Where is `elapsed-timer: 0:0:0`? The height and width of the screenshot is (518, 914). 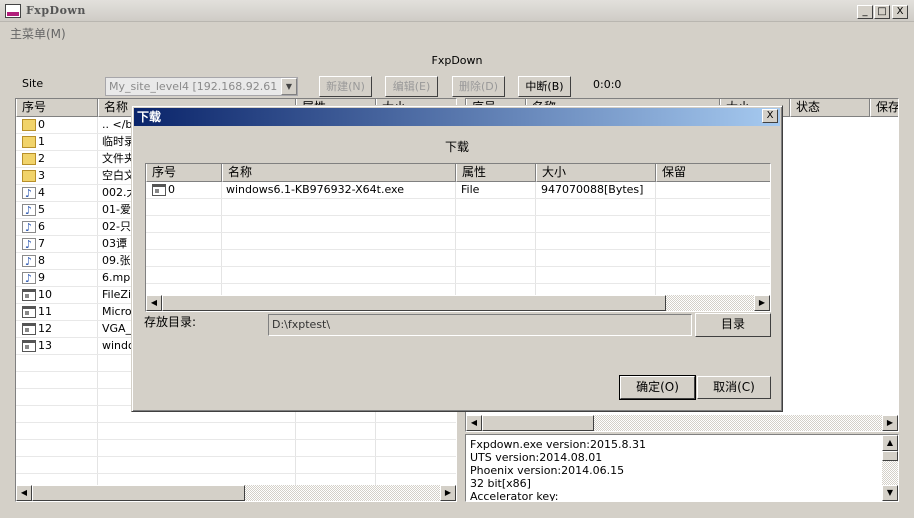
elapsed-timer: 0:0:0 is located at coordinates (607, 84).